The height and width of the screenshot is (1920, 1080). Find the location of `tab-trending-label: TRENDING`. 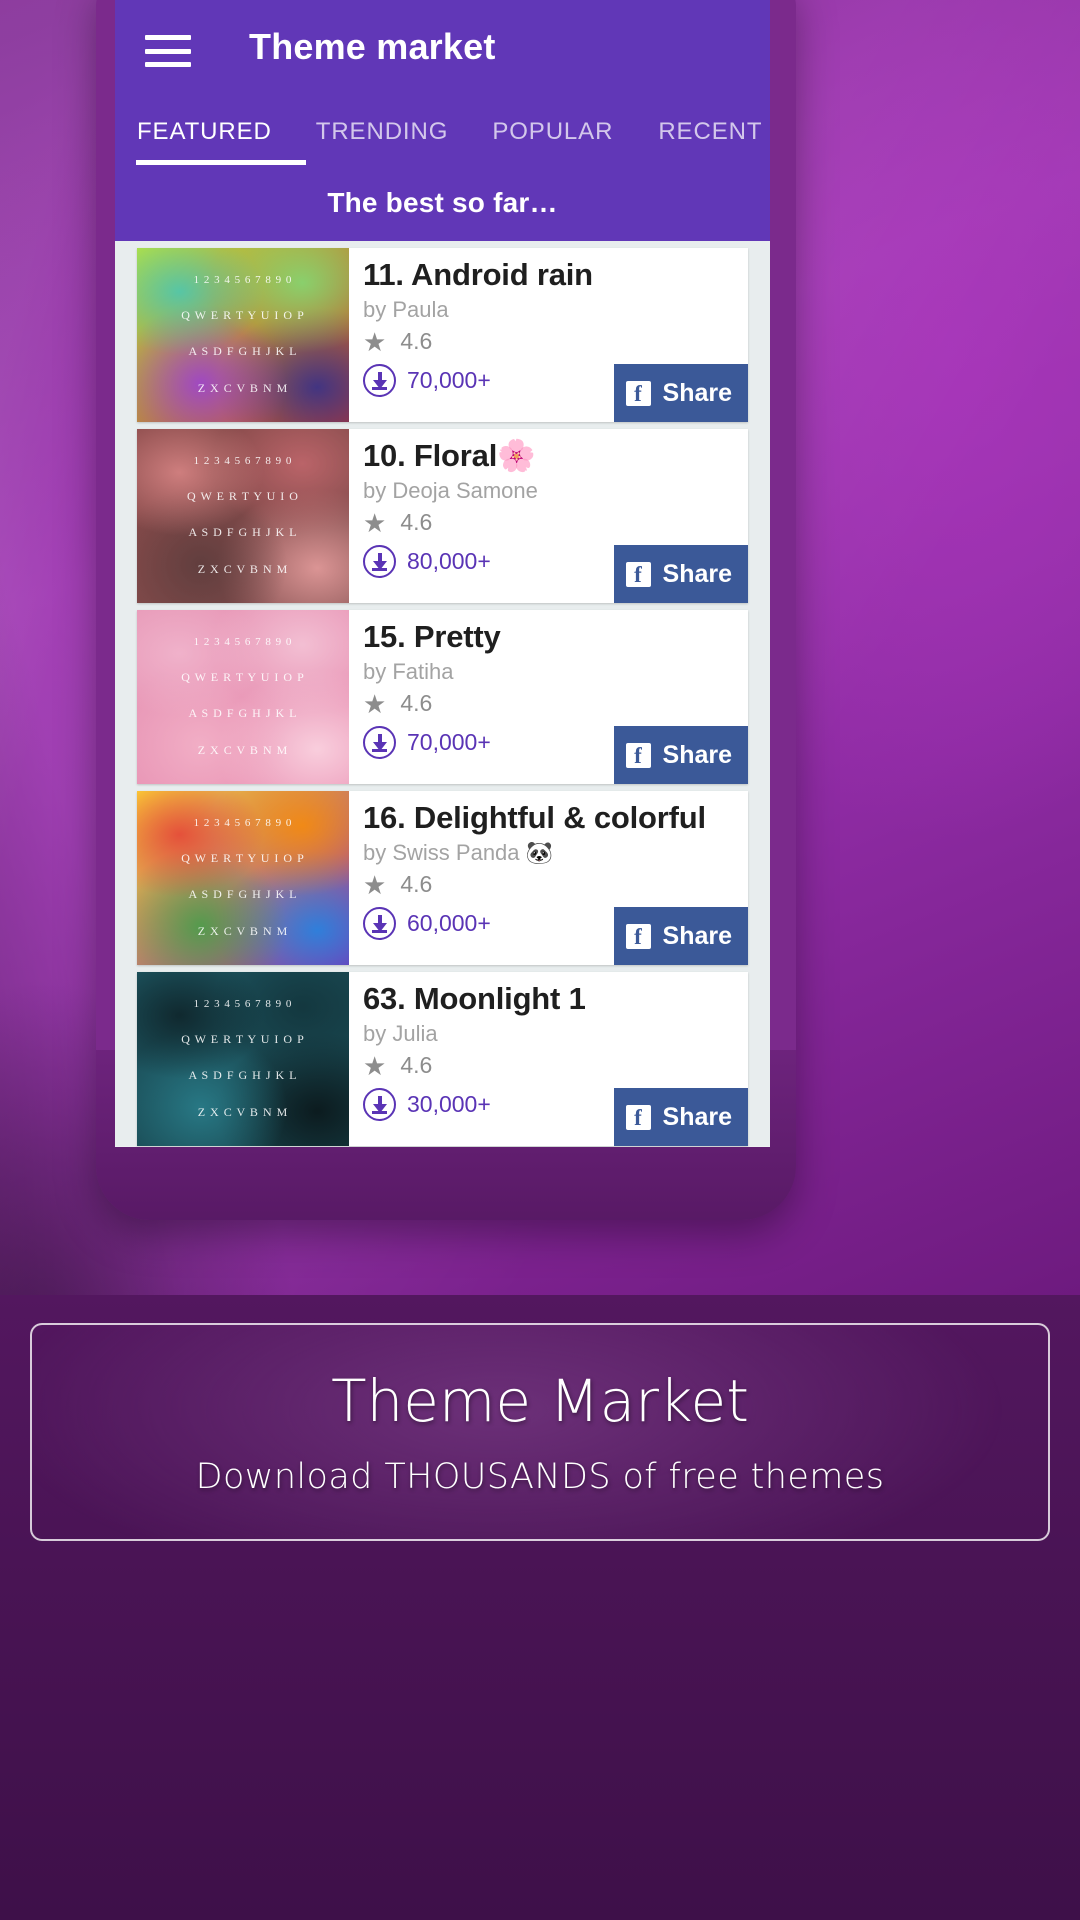

tab-trending-label: TRENDING is located at coordinates (382, 131).